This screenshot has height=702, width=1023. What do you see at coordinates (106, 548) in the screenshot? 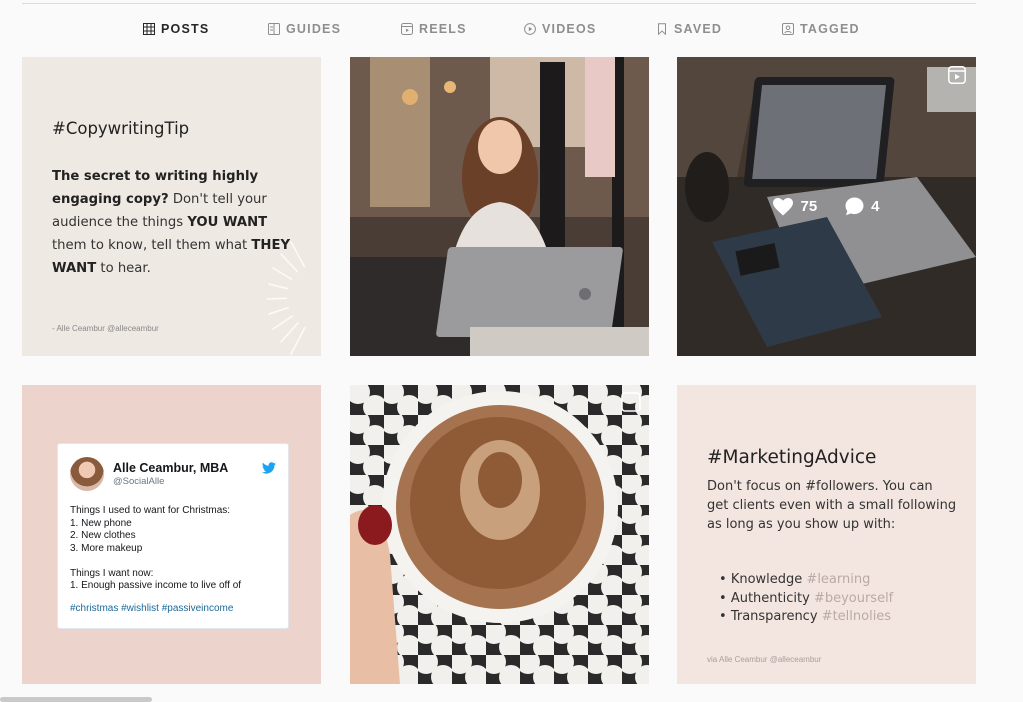
I see `tweet-line: 3. More makeup` at bounding box center [106, 548].